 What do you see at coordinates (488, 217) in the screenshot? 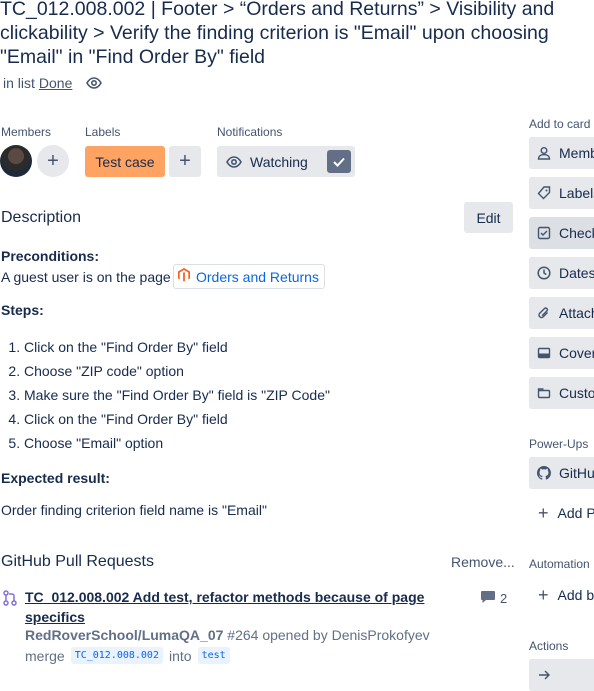
I see `edit-description-button: Edit` at bounding box center [488, 217].